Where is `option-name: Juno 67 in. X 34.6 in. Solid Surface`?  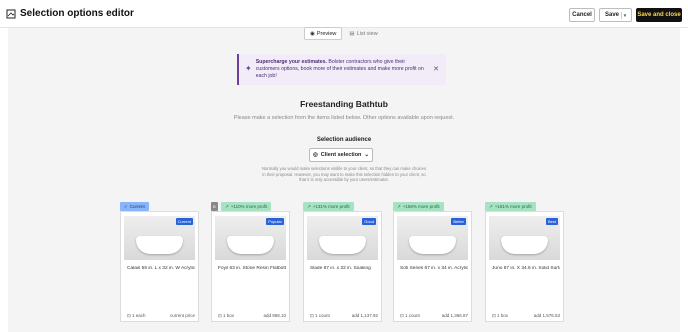 option-name: Juno 67 in. X 34.6 in. Solid Surface is located at coordinates (526, 268).